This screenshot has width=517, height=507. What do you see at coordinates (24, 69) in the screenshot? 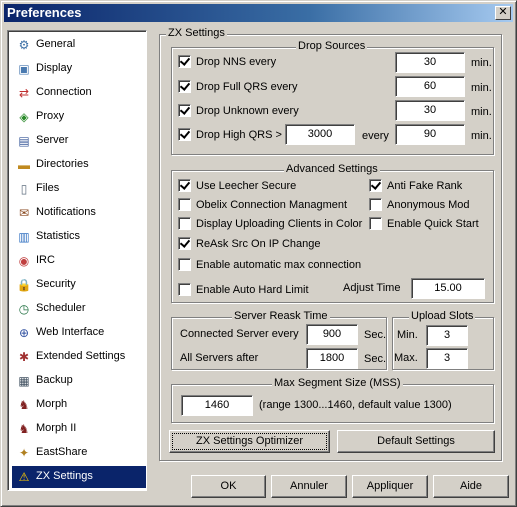
I see `display-icon: ▣` at bounding box center [24, 69].